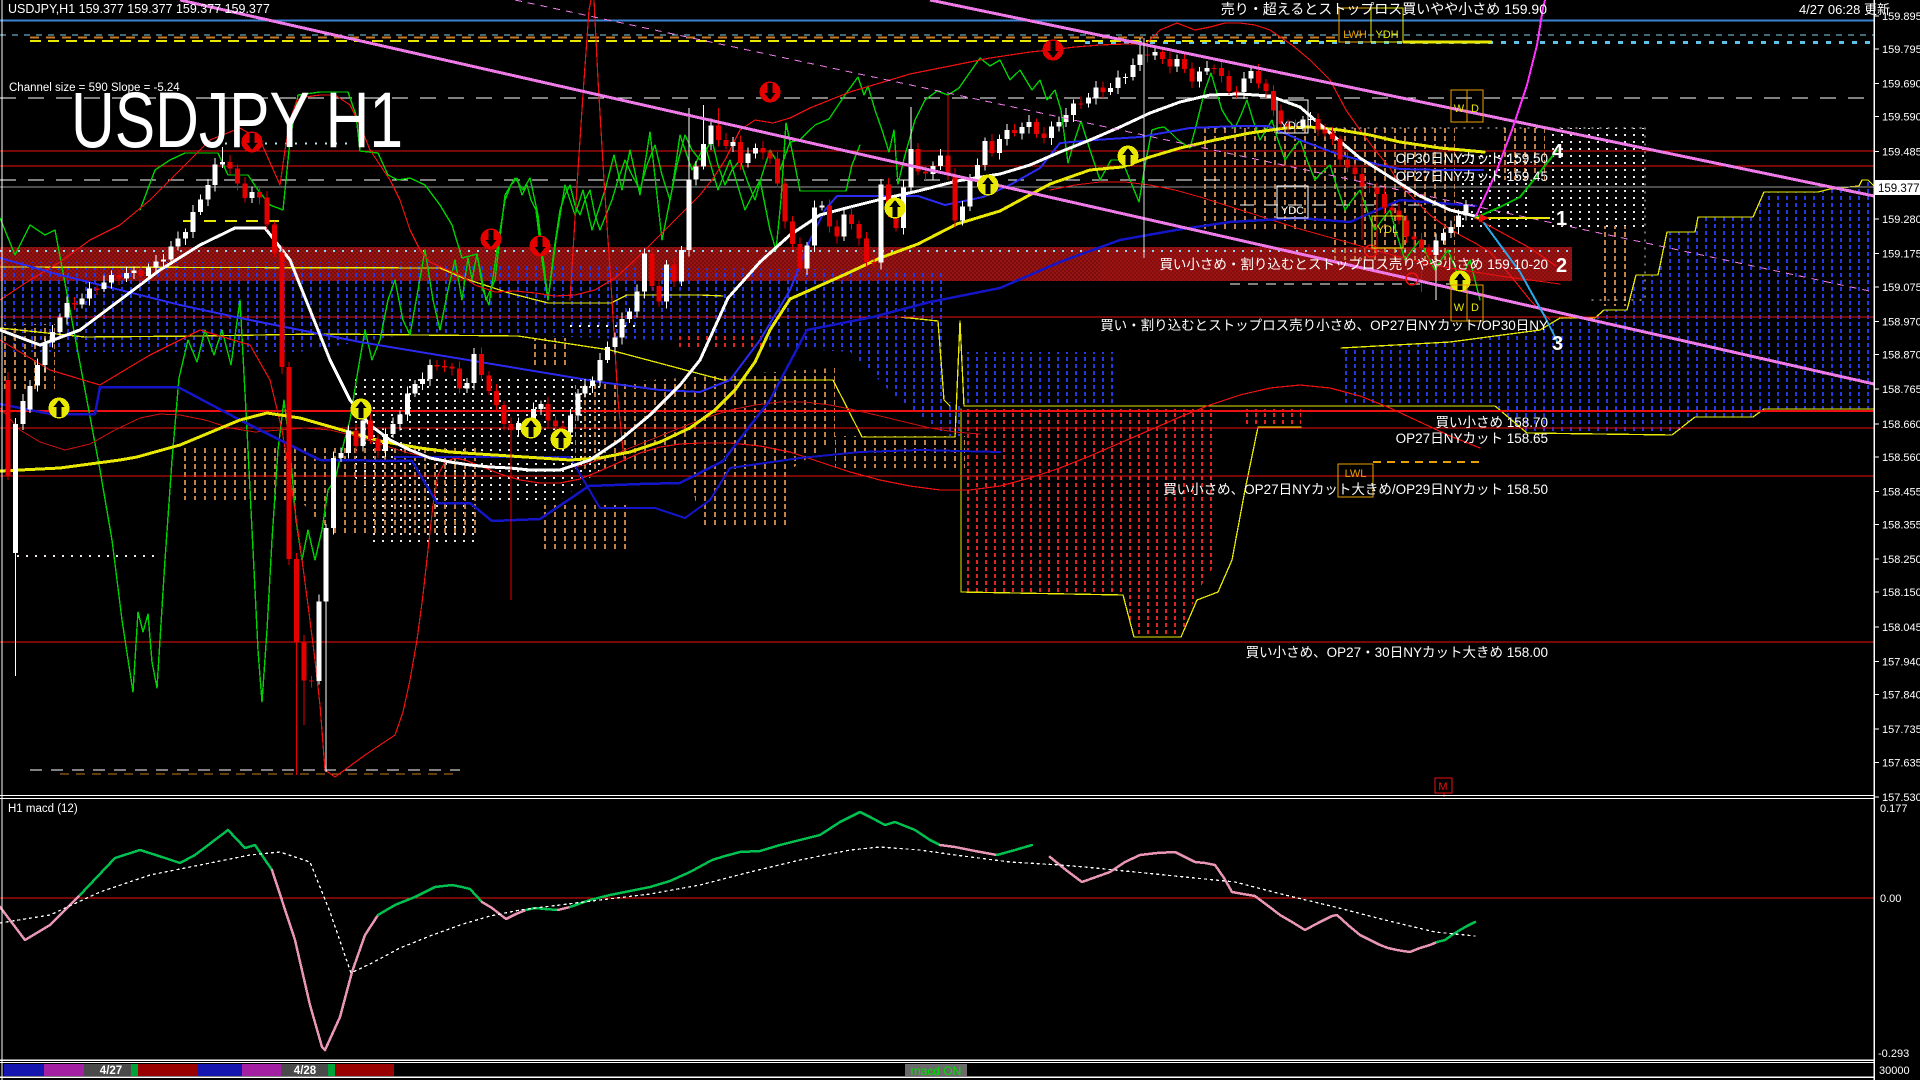  What do you see at coordinates (1901, 288) in the screenshot?
I see `svg-text: 159.075` at bounding box center [1901, 288].